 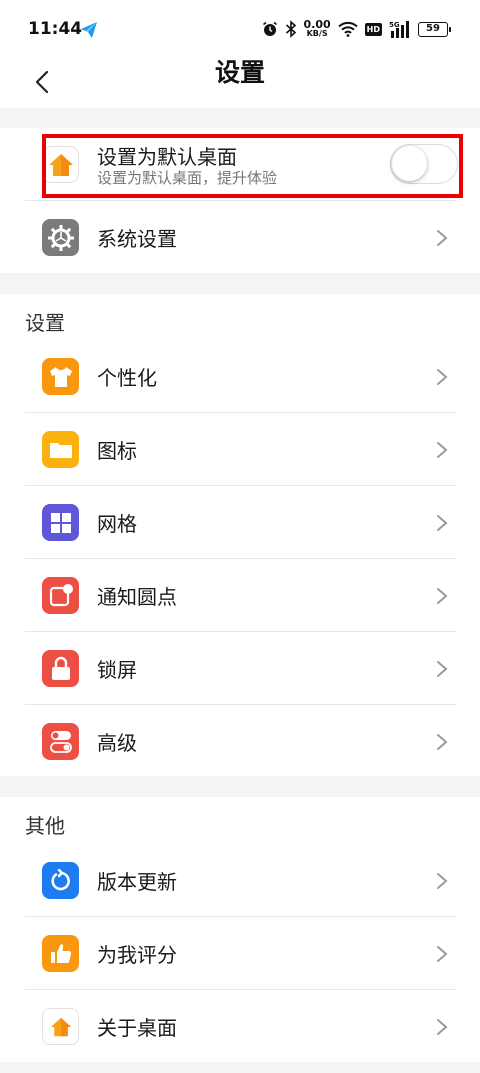 What do you see at coordinates (240, 595) in the screenshot?
I see `settings-item-notification-dot: 通知圆点` at bounding box center [240, 595].